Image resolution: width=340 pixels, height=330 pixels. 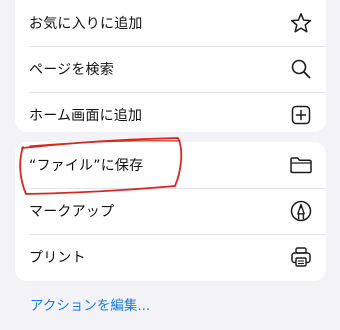 What do you see at coordinates (170, 257) in the screenshot?
I see `print-item: プリント` at bounding box center [170, 257].